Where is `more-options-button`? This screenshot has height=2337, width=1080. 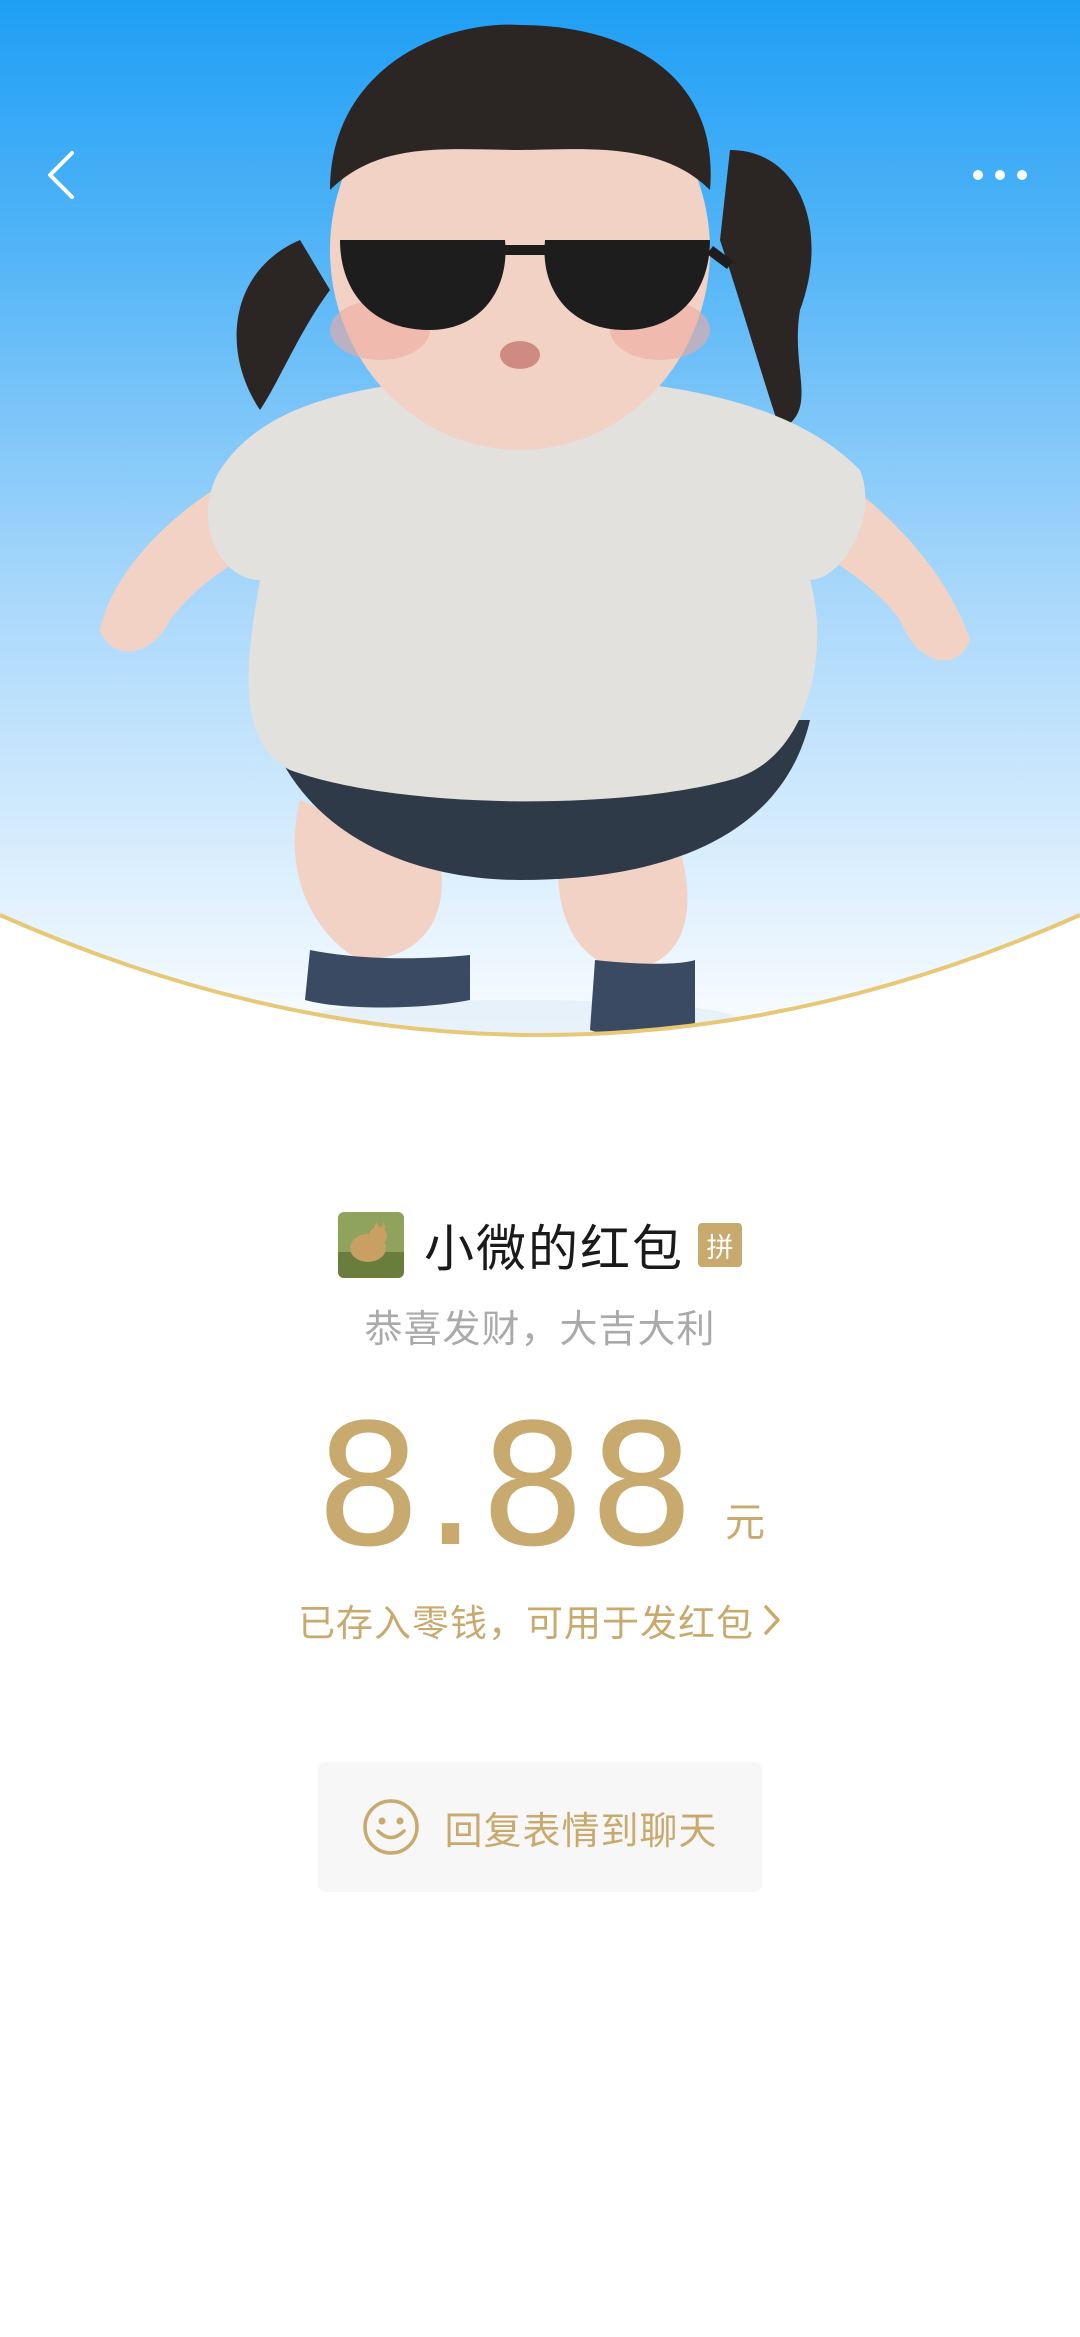 more-options-button is located at coordinates (1000, 175).